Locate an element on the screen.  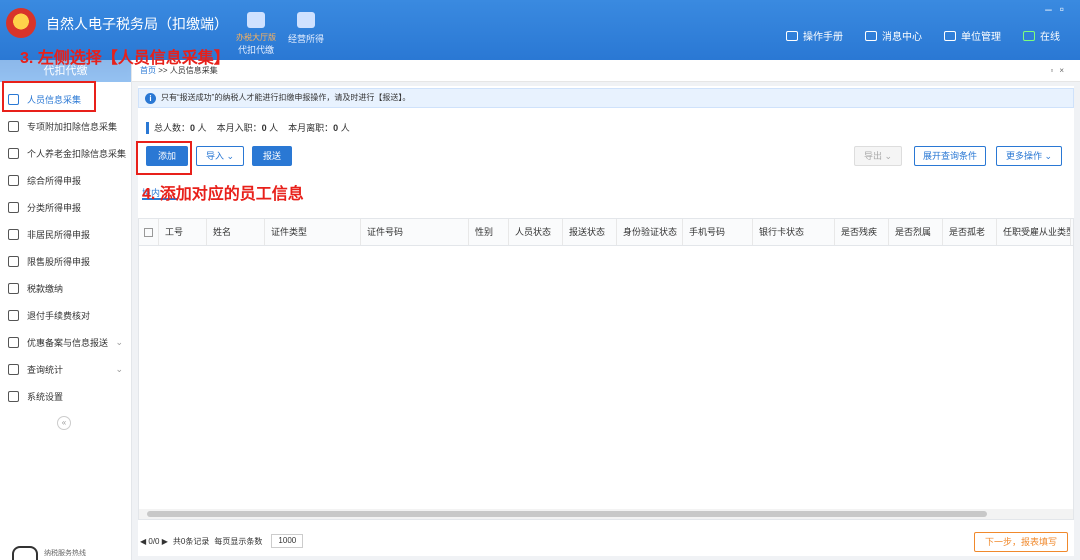
stat-join-value: 0 is located at coordinates (264, 128).